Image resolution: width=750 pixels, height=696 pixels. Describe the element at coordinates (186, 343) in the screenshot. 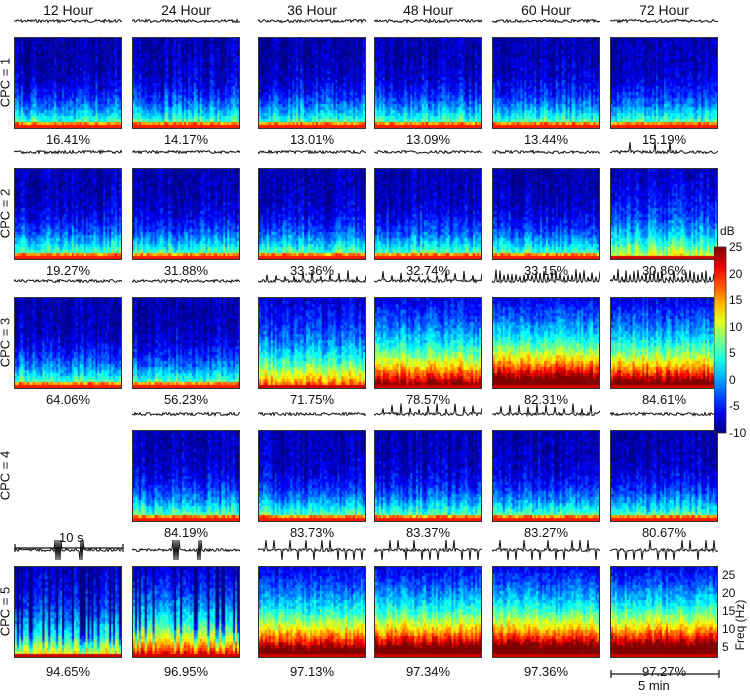

I see `spectrogram-row3-col2` at that location.